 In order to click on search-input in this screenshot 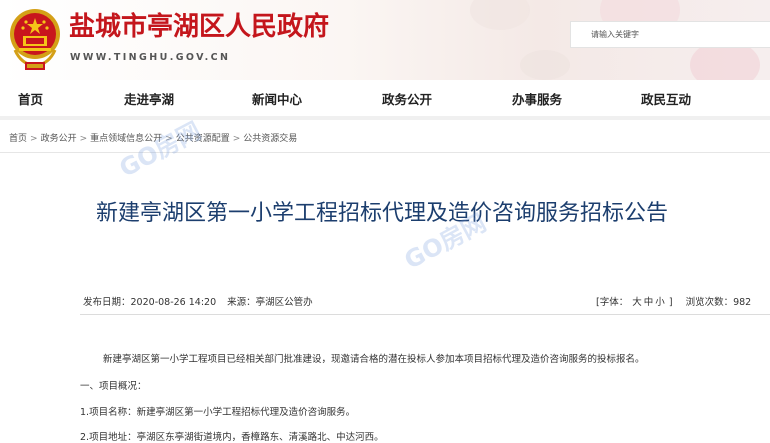, I will do `click(670, 34)`.